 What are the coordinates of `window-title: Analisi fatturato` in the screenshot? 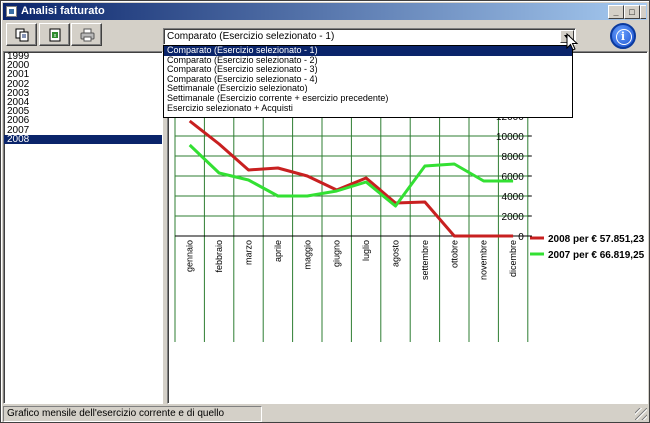 It's located at (63, 11).